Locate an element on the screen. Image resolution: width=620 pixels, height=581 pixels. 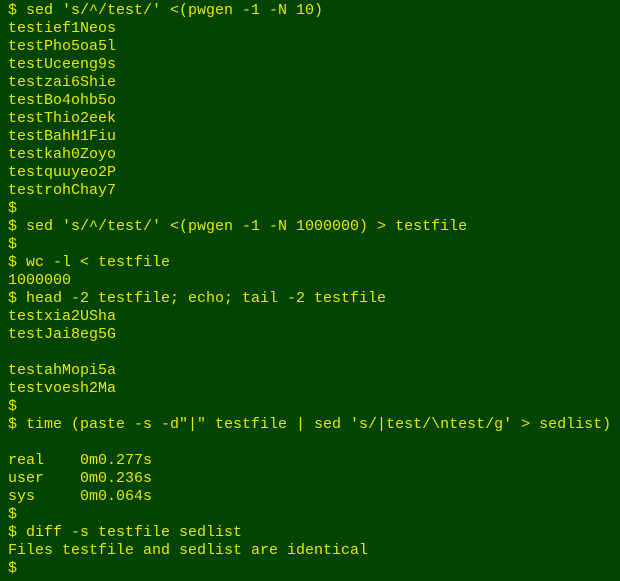
output-line: user 0m0.236s is located at coordinates (80, 478).